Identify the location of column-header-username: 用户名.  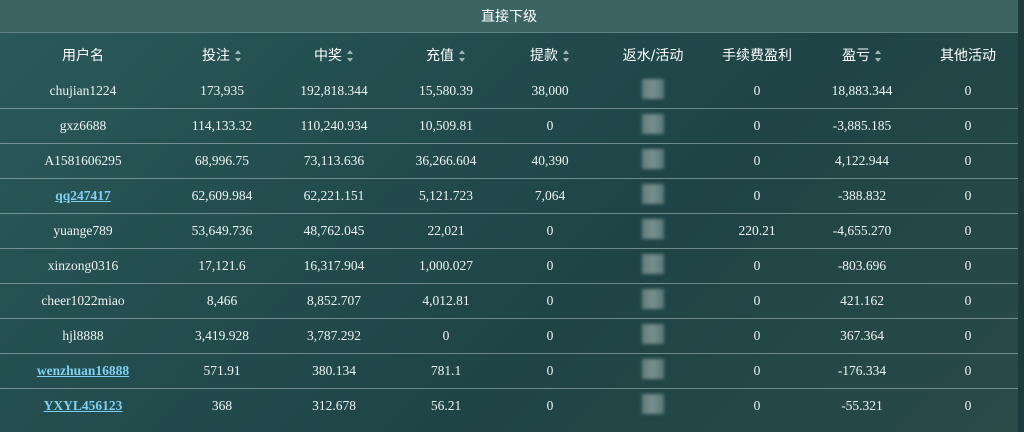
(83, 55).